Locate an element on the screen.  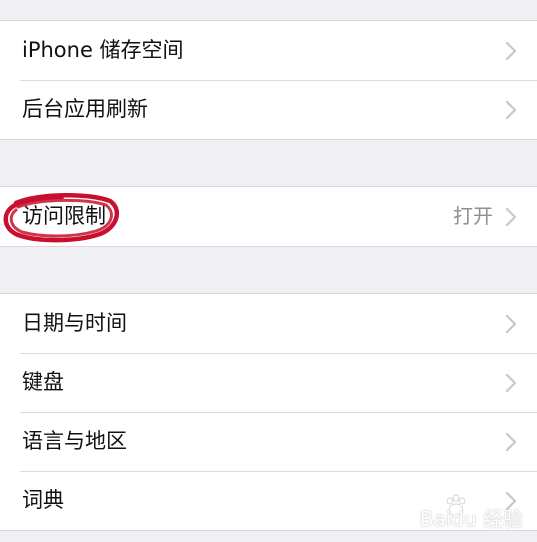
keyboard-label: 键盘 is located at coordinates (43, 382).